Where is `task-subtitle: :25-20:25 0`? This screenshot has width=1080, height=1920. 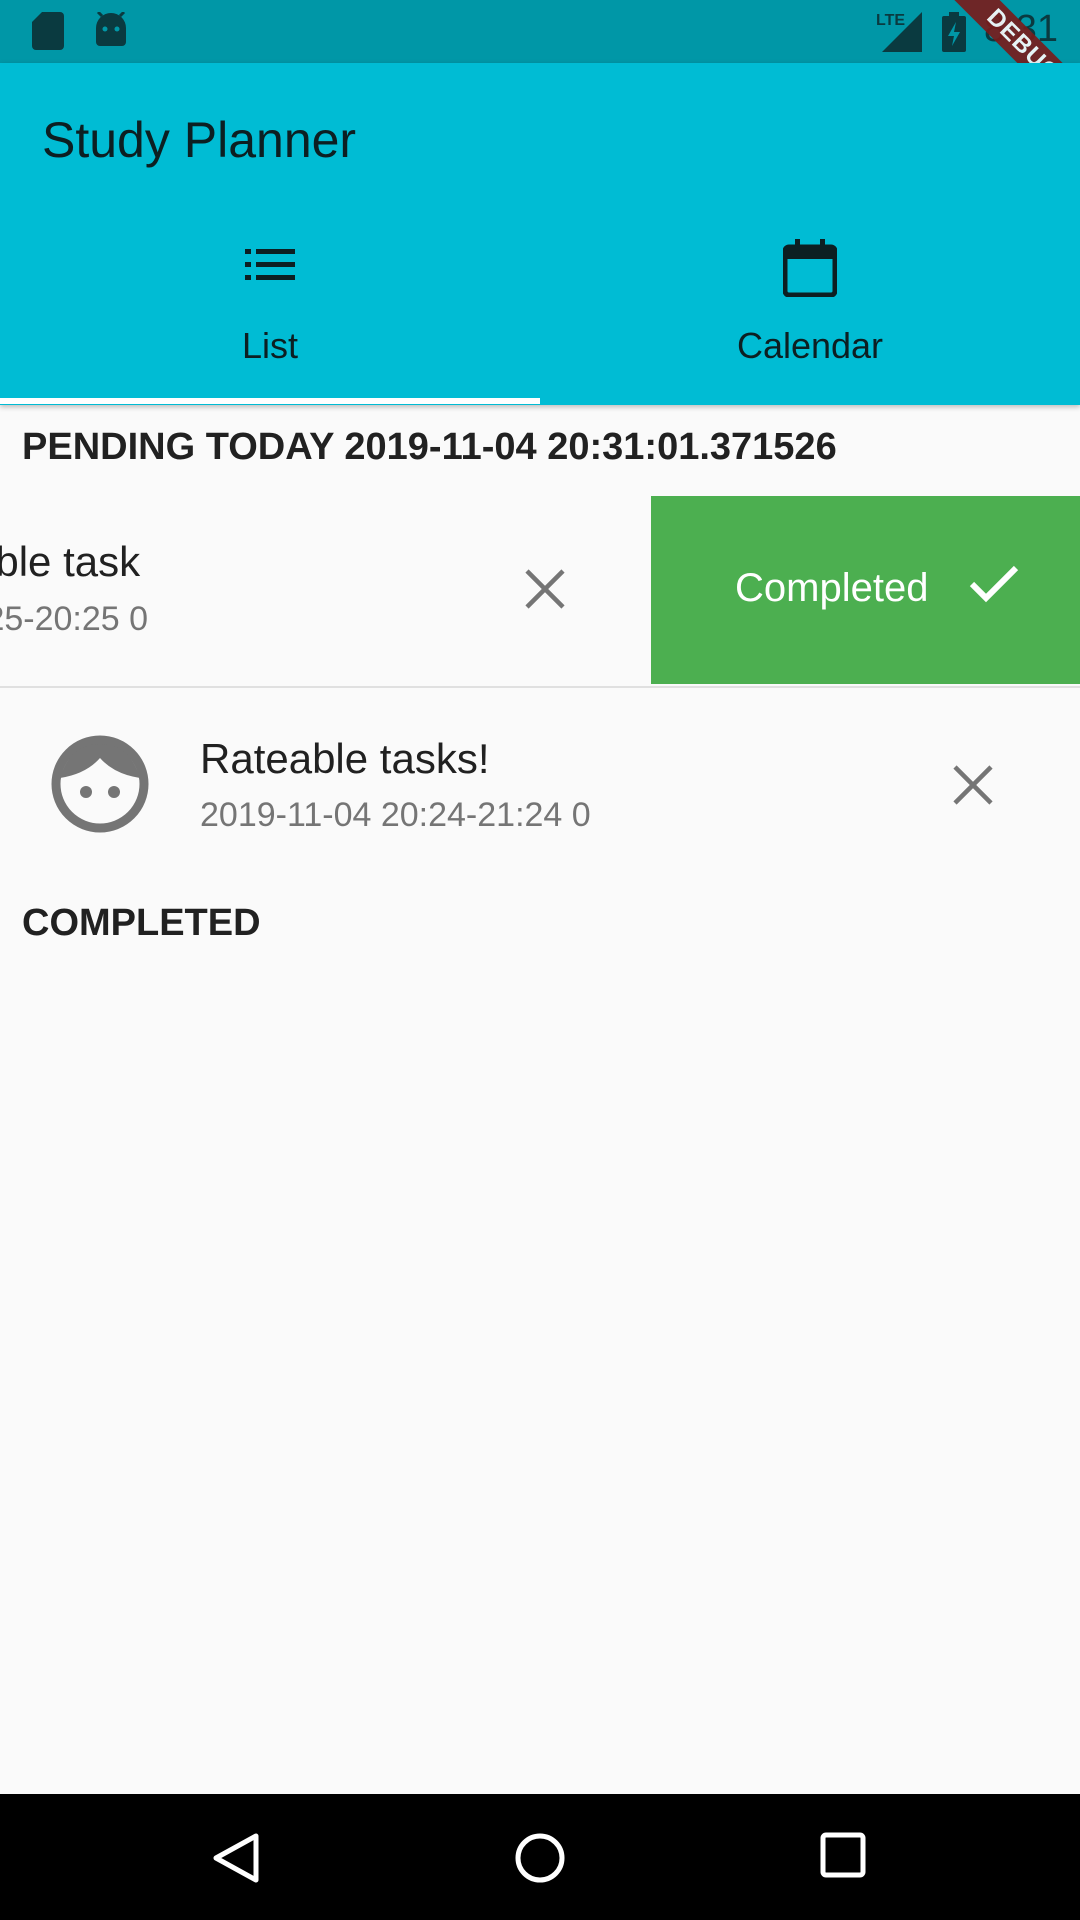 task-subtitle: :25-20:25 0 is located at coordinates (74, 619).